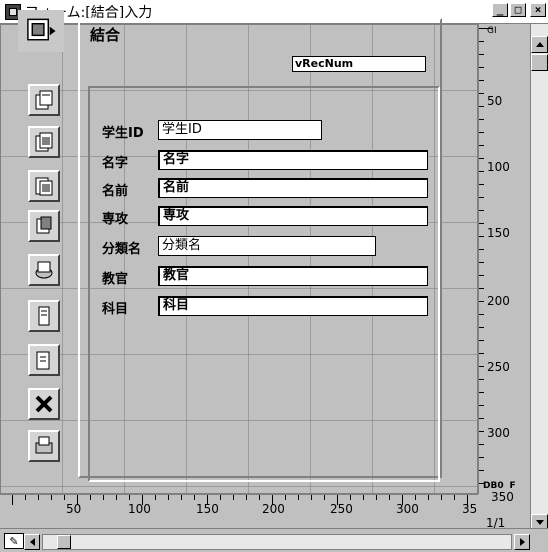 The height and width of the screenshot is (552, 548). I want to click on field-label: 学生ID, so click(123, 133).